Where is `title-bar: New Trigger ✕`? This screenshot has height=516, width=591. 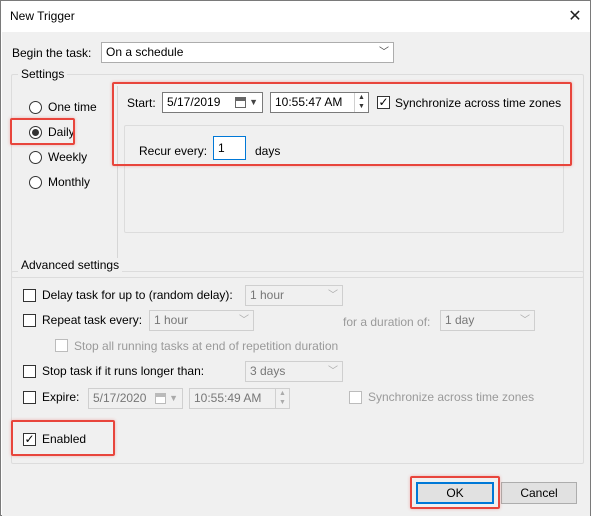 title-bar: New Trigger ✕ is located at coordinates (295, 16).